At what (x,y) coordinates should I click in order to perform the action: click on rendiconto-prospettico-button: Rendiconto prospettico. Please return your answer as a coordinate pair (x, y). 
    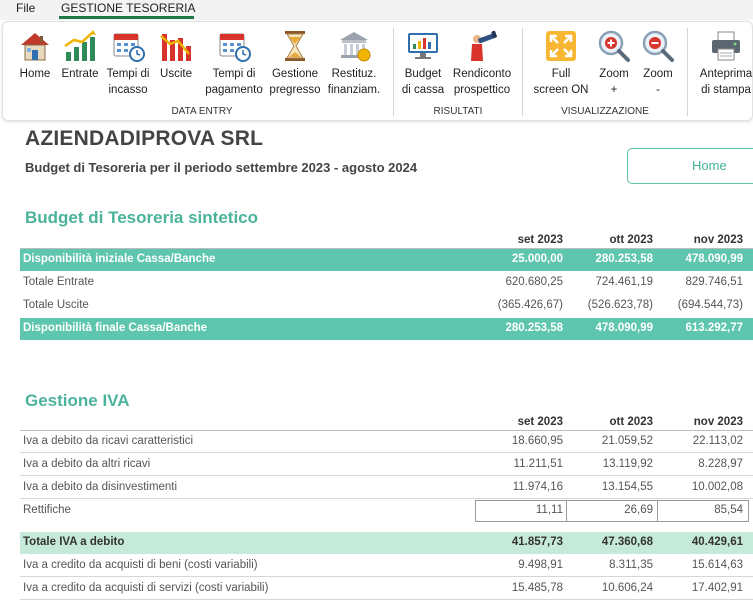
    Looking at the image, I should click on (482, 63).